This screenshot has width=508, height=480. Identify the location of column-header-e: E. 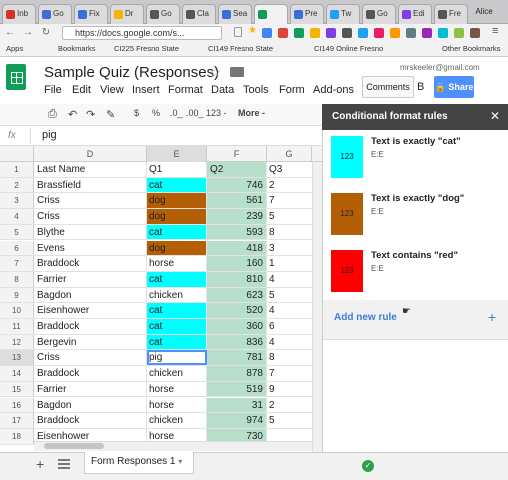
(177, 154).